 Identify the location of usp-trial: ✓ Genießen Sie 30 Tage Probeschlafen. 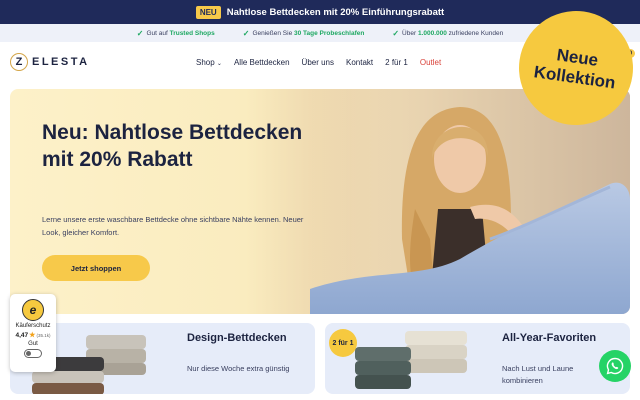
(304, 33).